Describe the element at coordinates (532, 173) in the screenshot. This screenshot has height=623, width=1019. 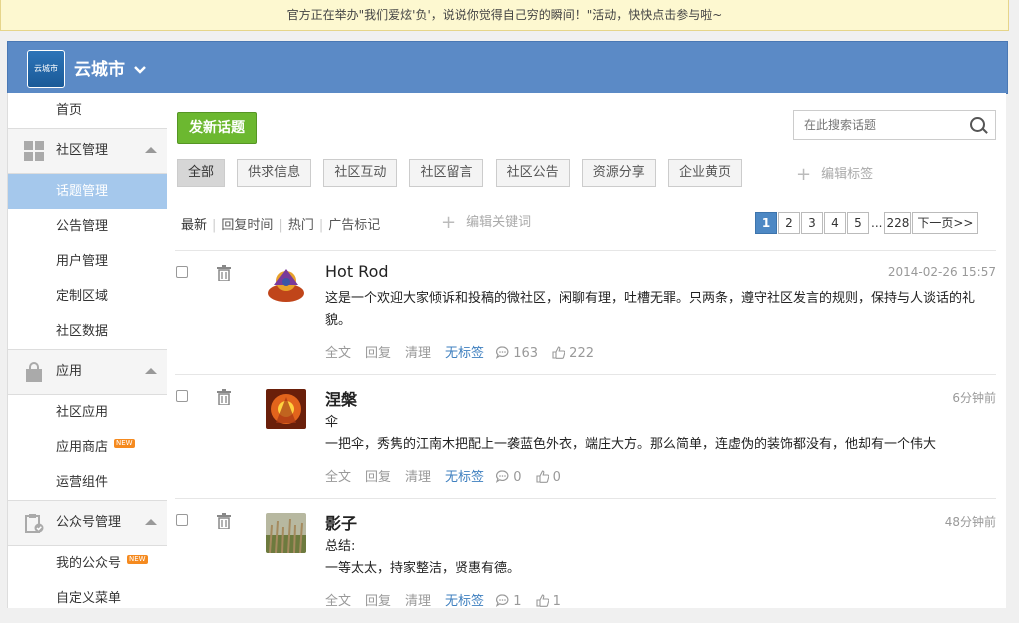
I see `tag-community-announcements: 社区公告` at that location.